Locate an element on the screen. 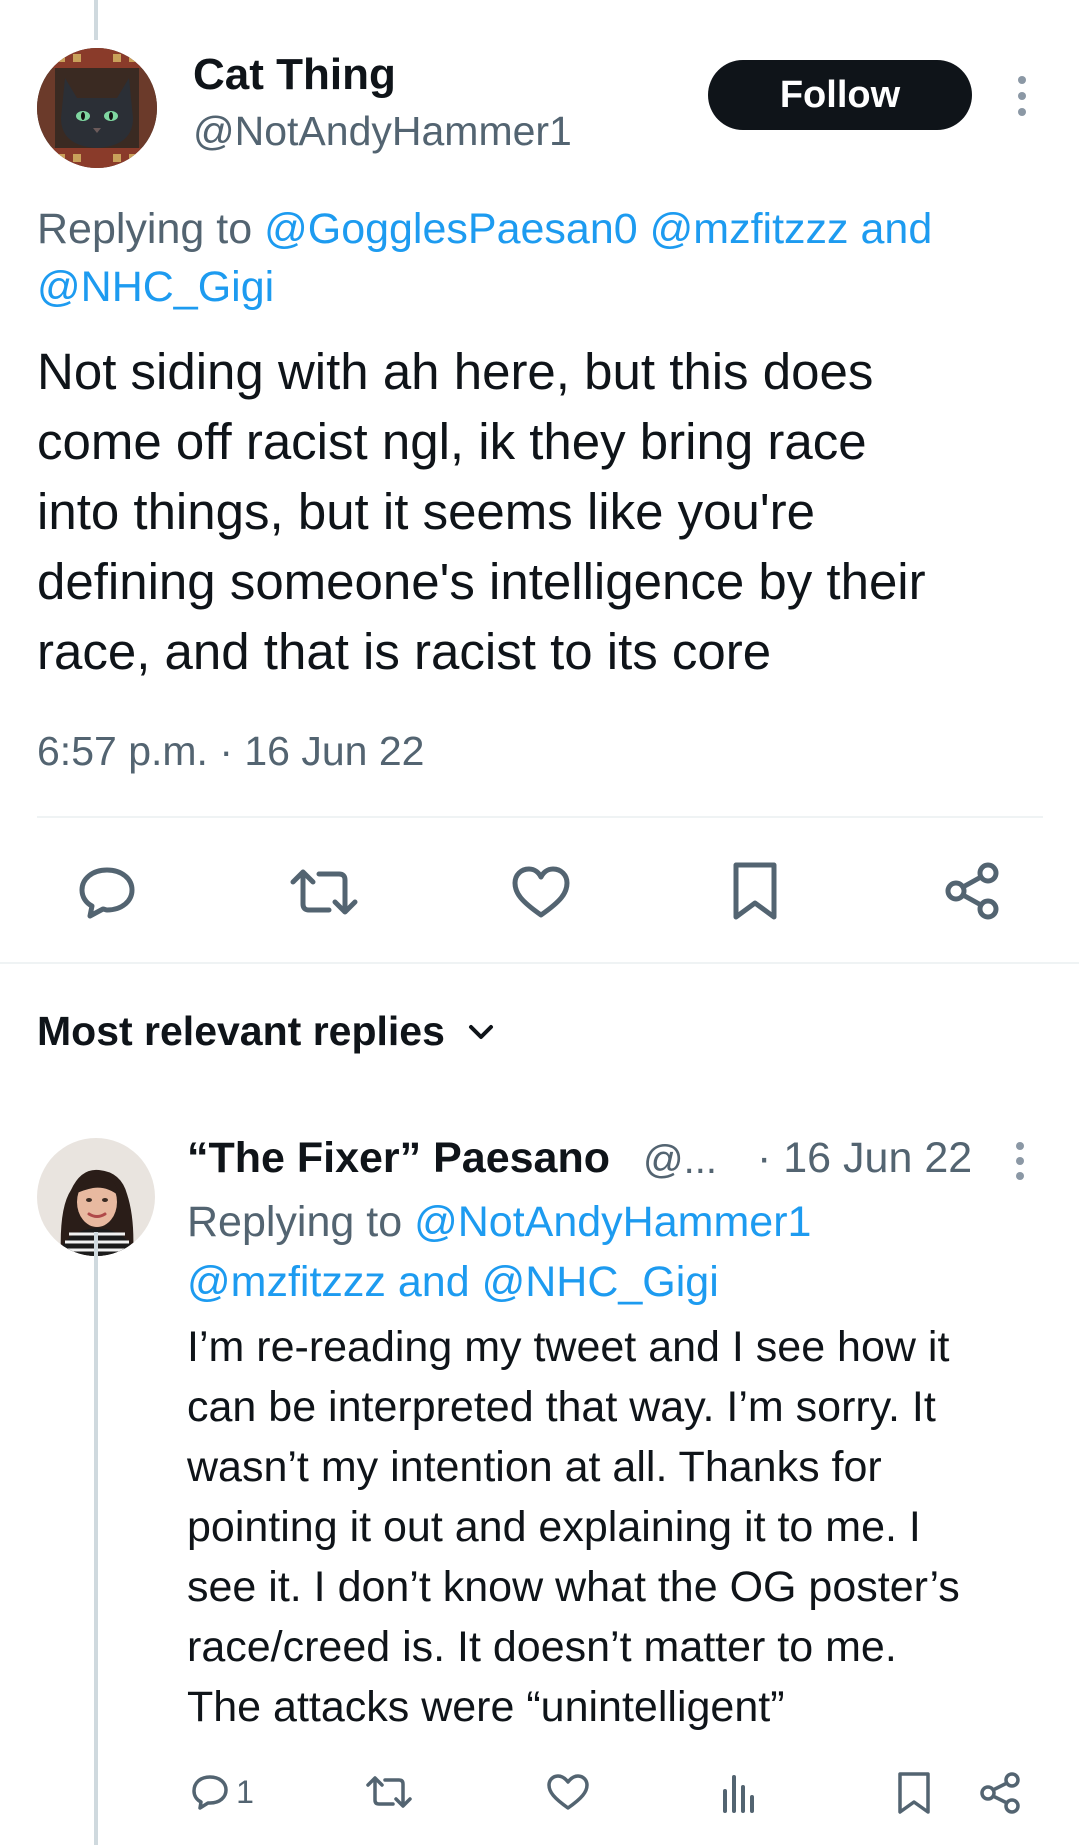 This screenshot has width=1079, height=1845. replies-sort-label: Most relevant replies is located at coordinates (241, 1031).